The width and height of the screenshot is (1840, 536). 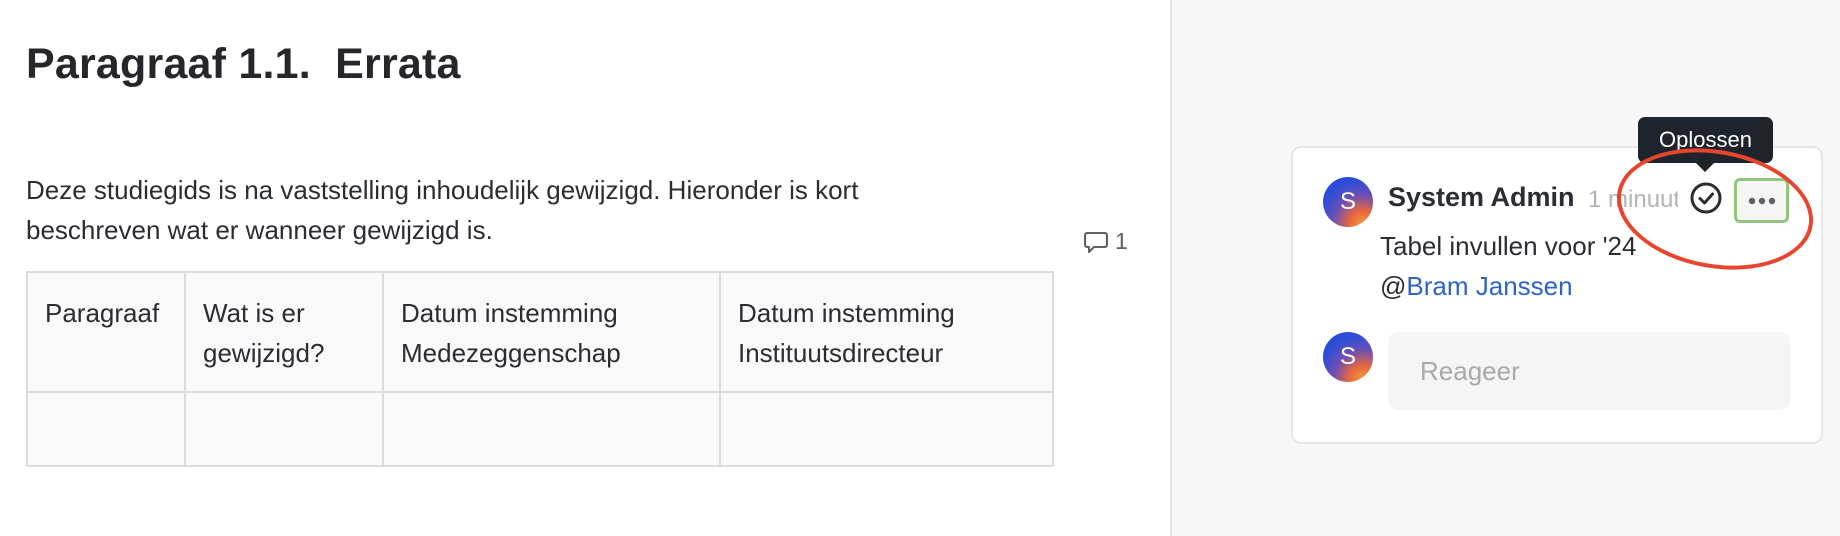 I want to click on comment-text: Tabel invullen voor '24, so click(x=1508, y=246).